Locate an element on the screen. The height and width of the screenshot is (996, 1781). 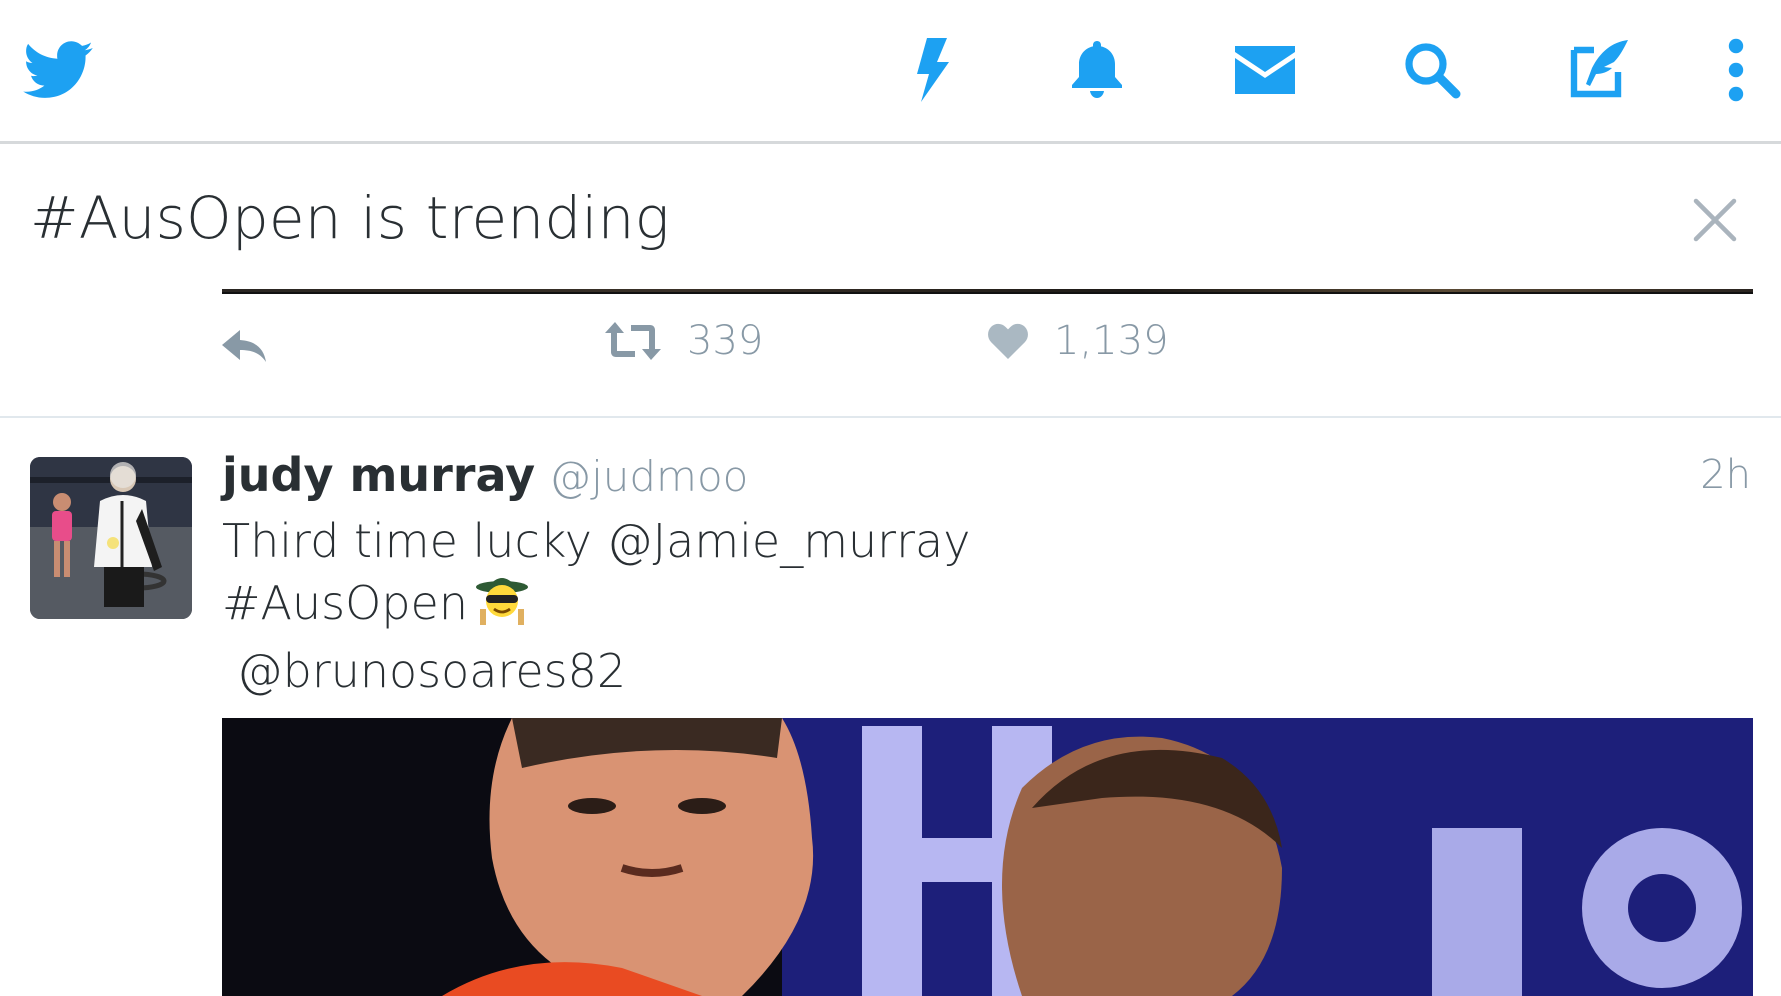
tweet-line: Third time lucky @Jamie_murray is located at coordinates (596, 541).